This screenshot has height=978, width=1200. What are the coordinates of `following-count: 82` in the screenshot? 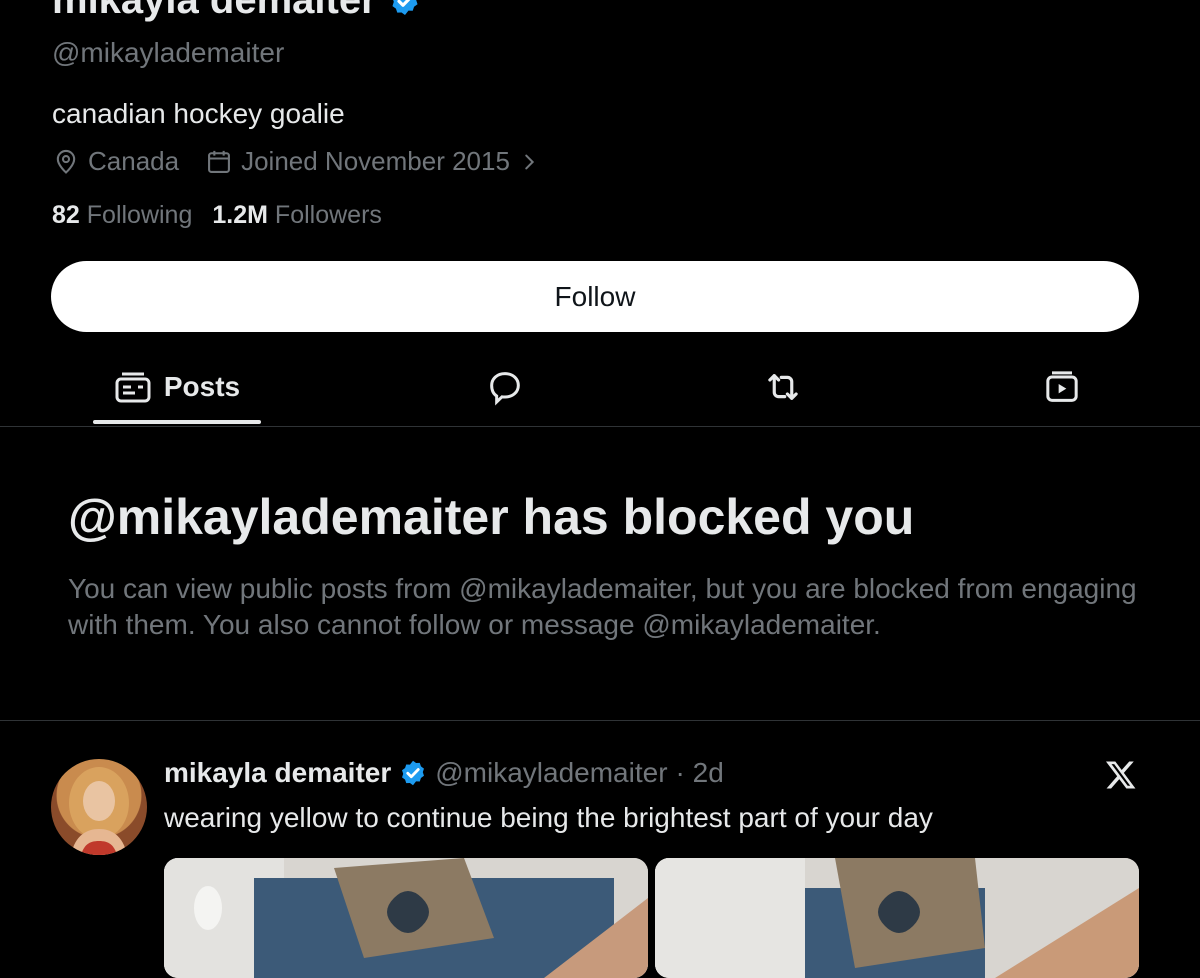 It's located at (66, 215).